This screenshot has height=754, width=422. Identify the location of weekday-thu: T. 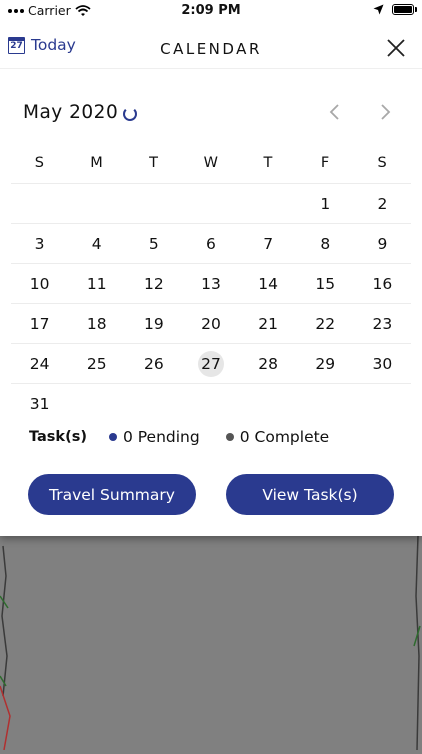
(268, 163).